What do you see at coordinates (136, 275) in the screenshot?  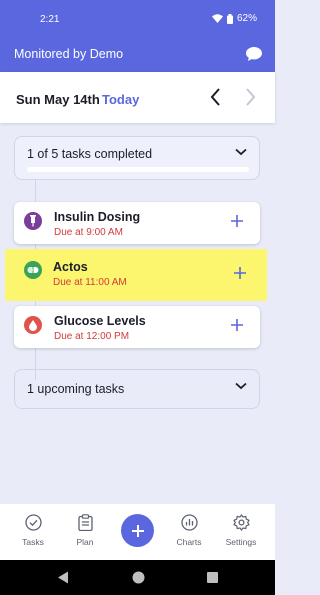 I see `task-card-actos: Actos Due at 11:00 AM` at bounding box center [136, 275].